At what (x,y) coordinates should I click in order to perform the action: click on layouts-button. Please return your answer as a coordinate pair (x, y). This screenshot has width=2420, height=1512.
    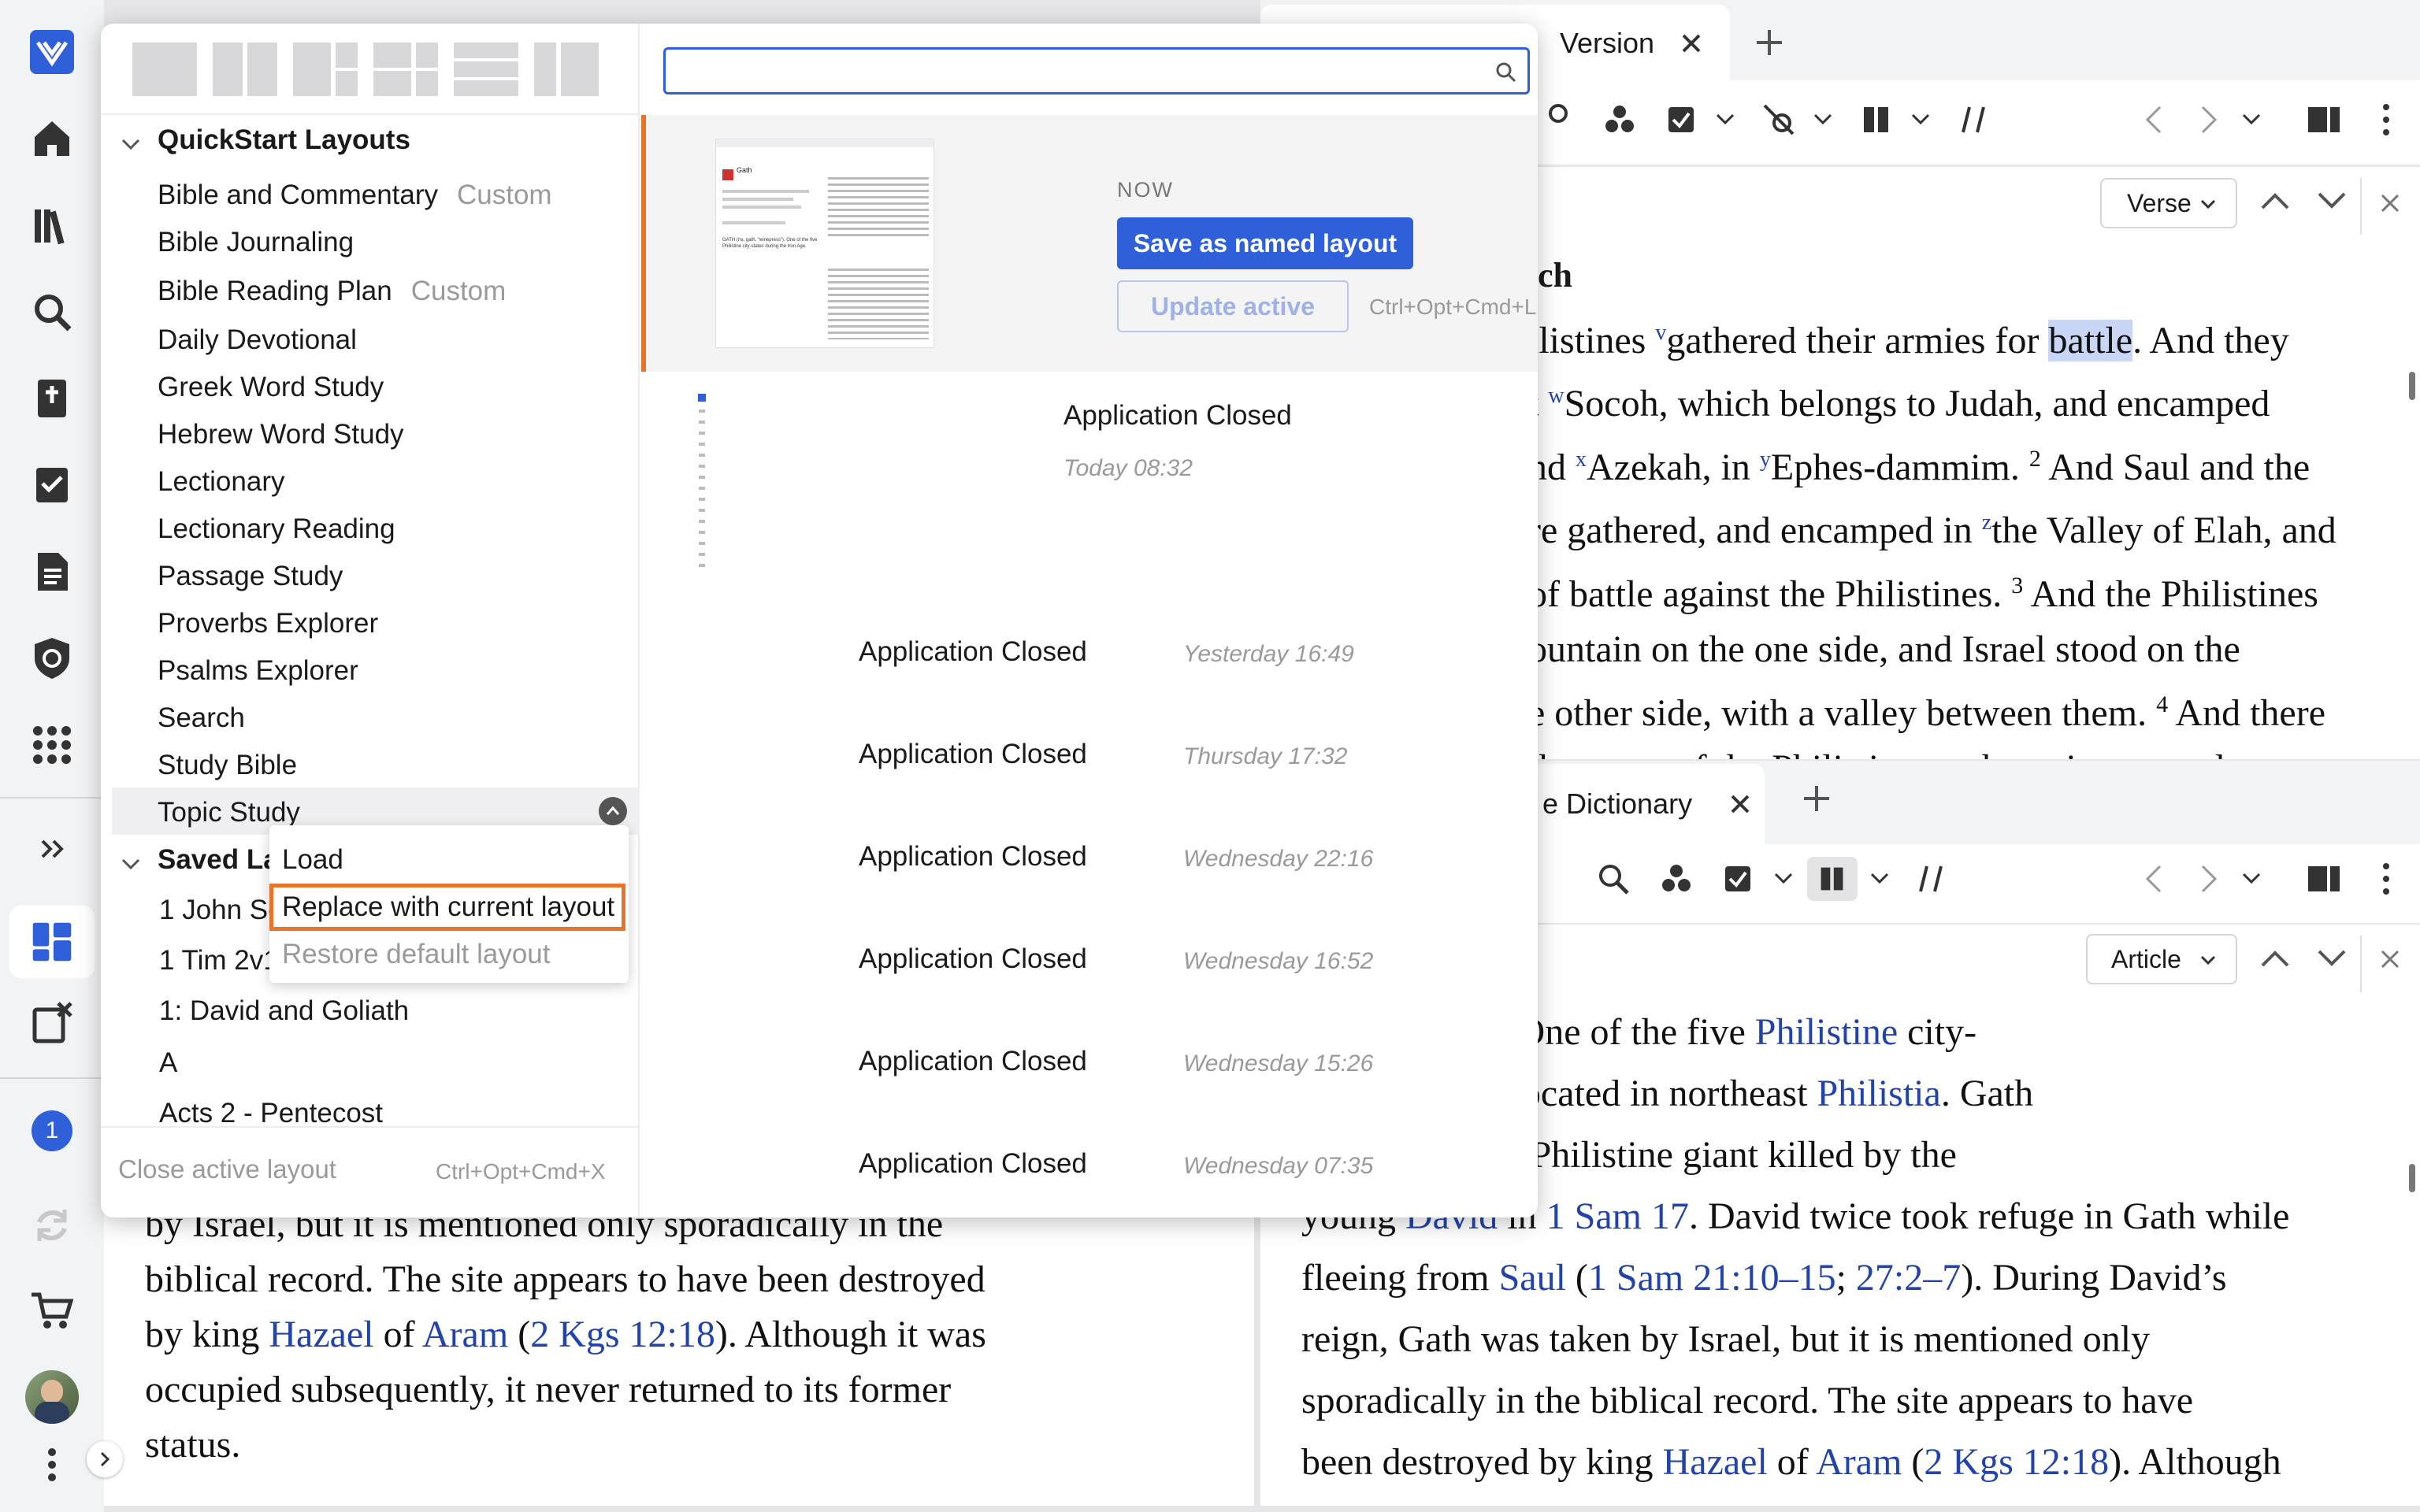
    Looking at the image, I should click on (52, 942).